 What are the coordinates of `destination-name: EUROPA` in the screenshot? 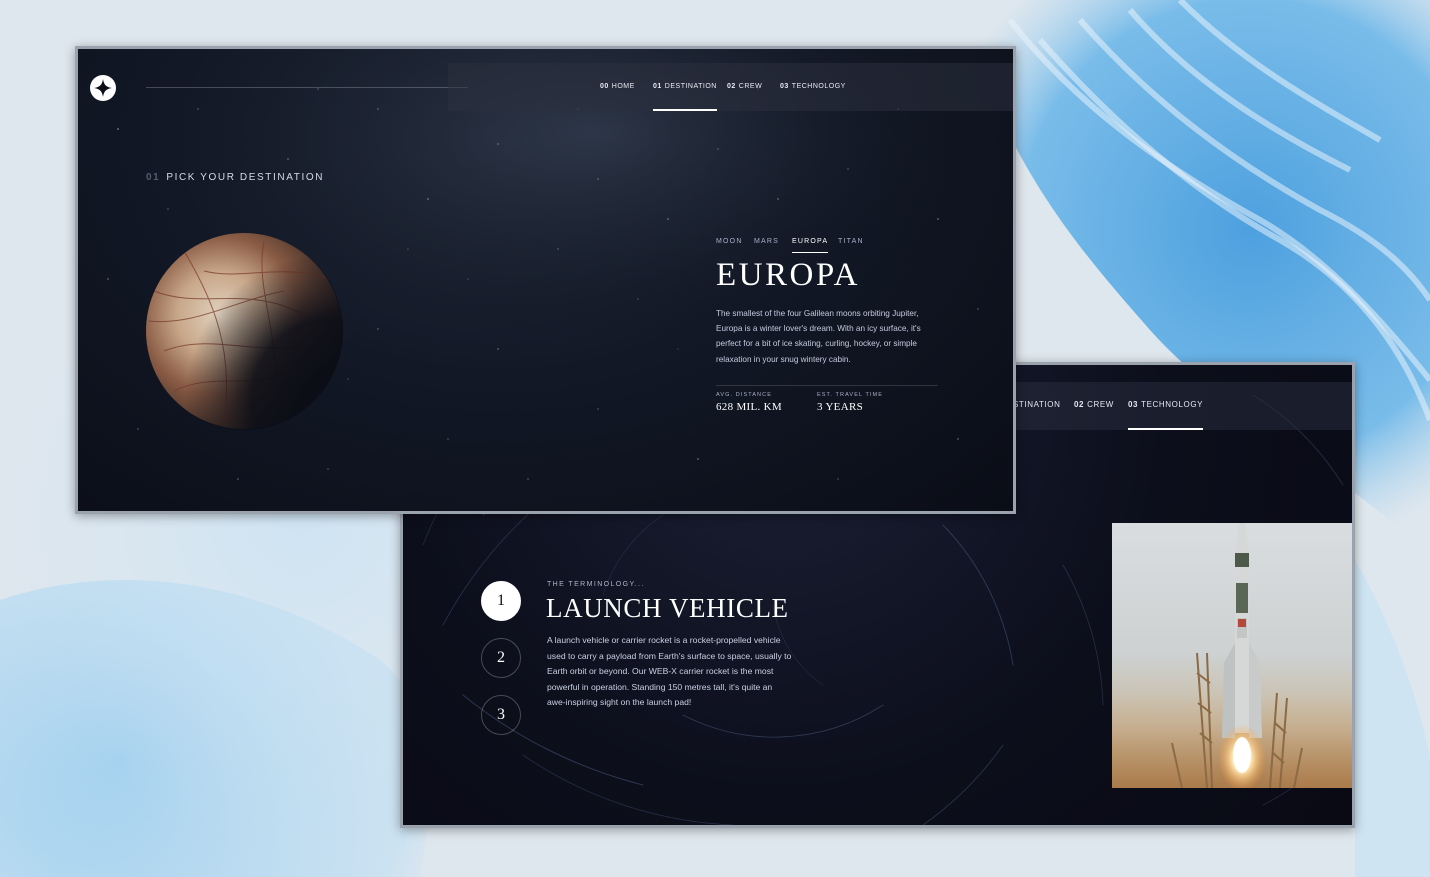 It's located at (788, 275).